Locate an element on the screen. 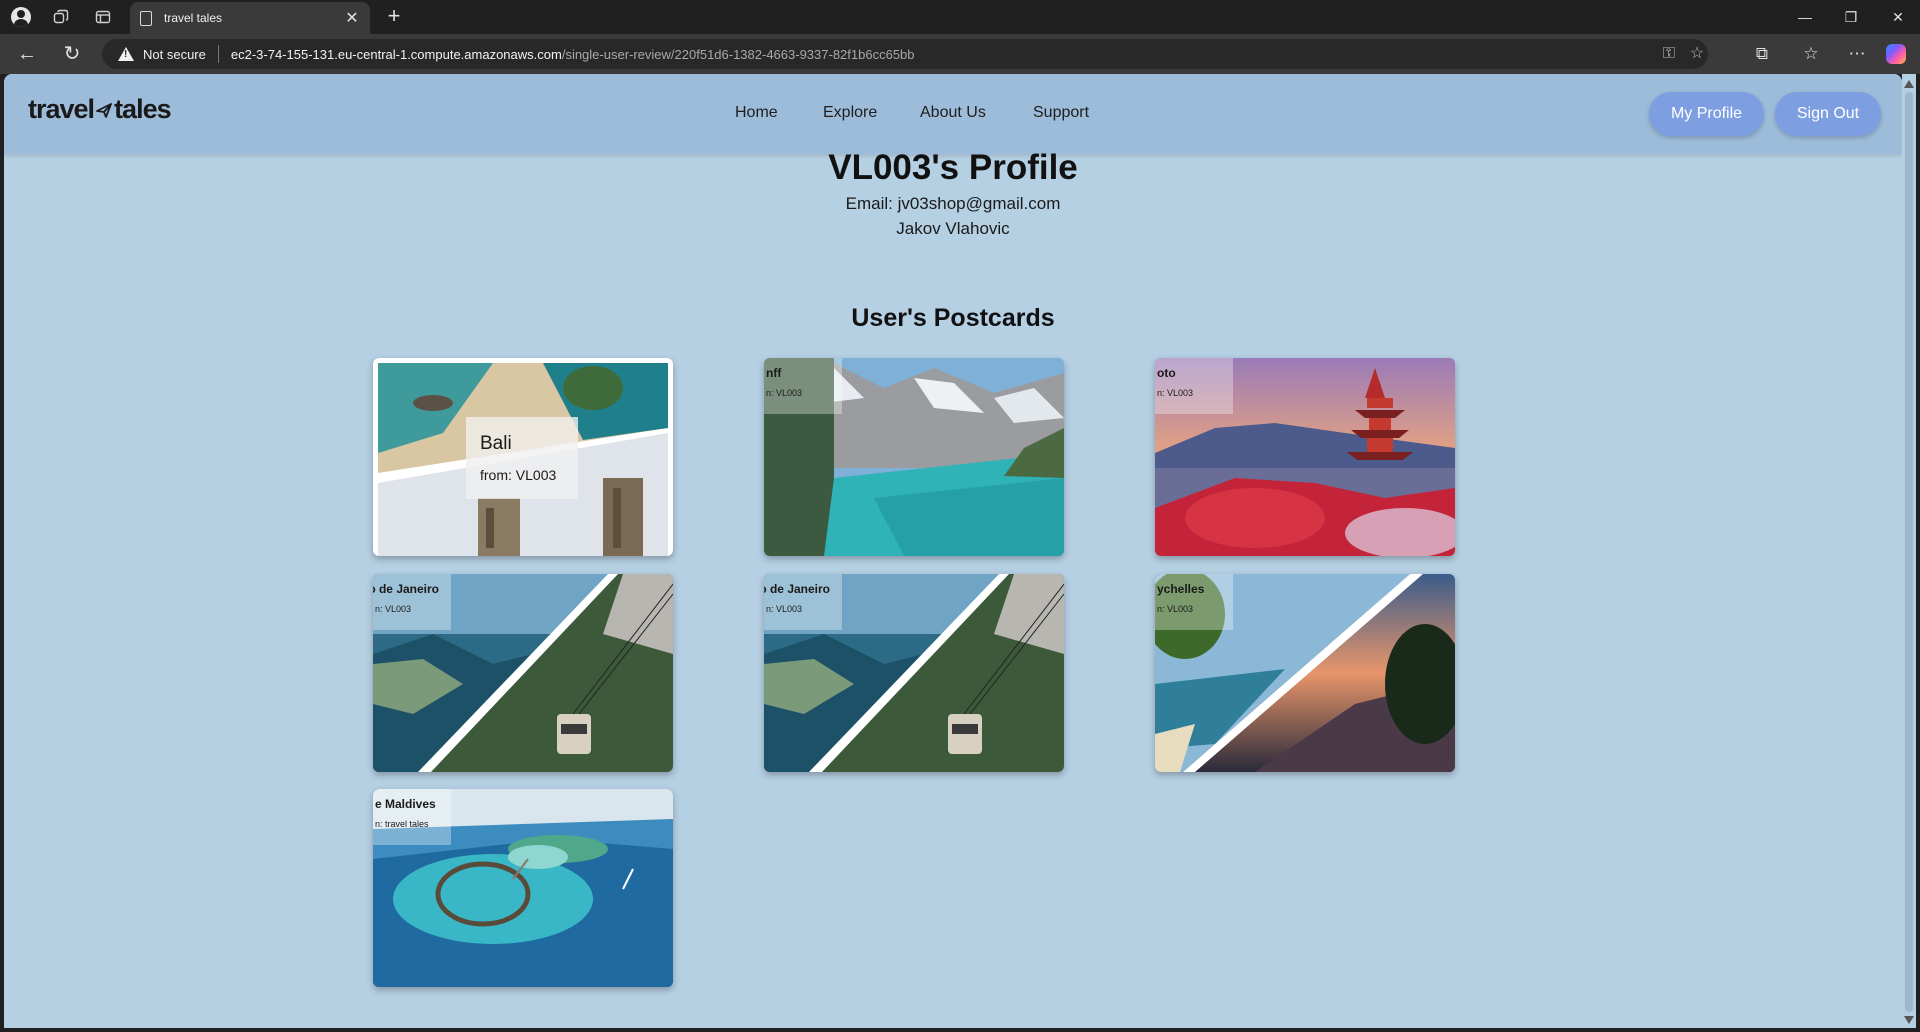  scroll-down-icon is located at coordinates (1909, 1020).